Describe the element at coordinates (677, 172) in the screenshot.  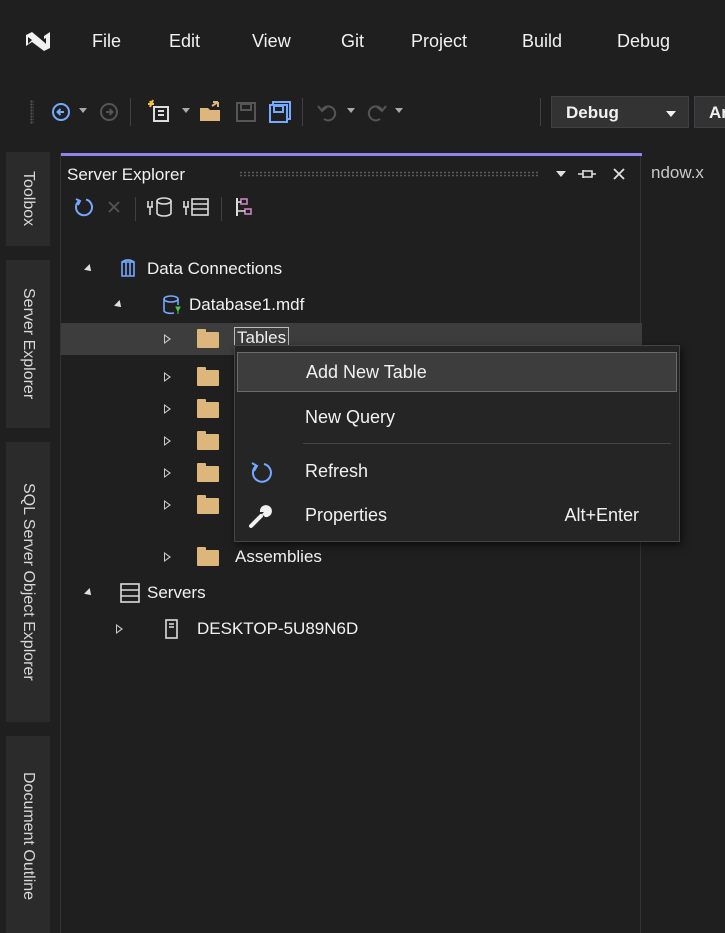
I see `editor-tab-label: ndow.x` at that location.